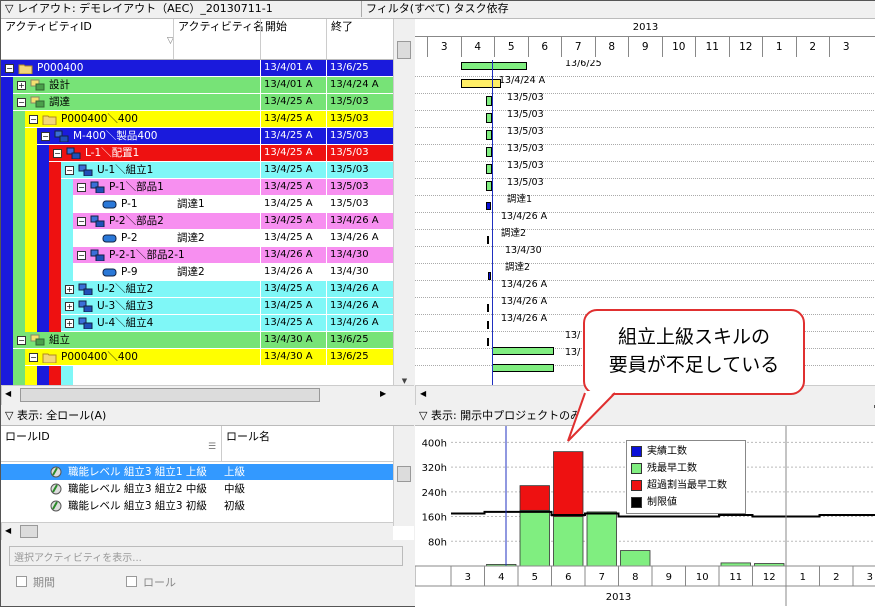 This screenshot has height=611, width=875. What do you see at coordinates (247, 444) in the screenshot?
I see `col-role-name: ロール名` at bounding box center [247, 444].